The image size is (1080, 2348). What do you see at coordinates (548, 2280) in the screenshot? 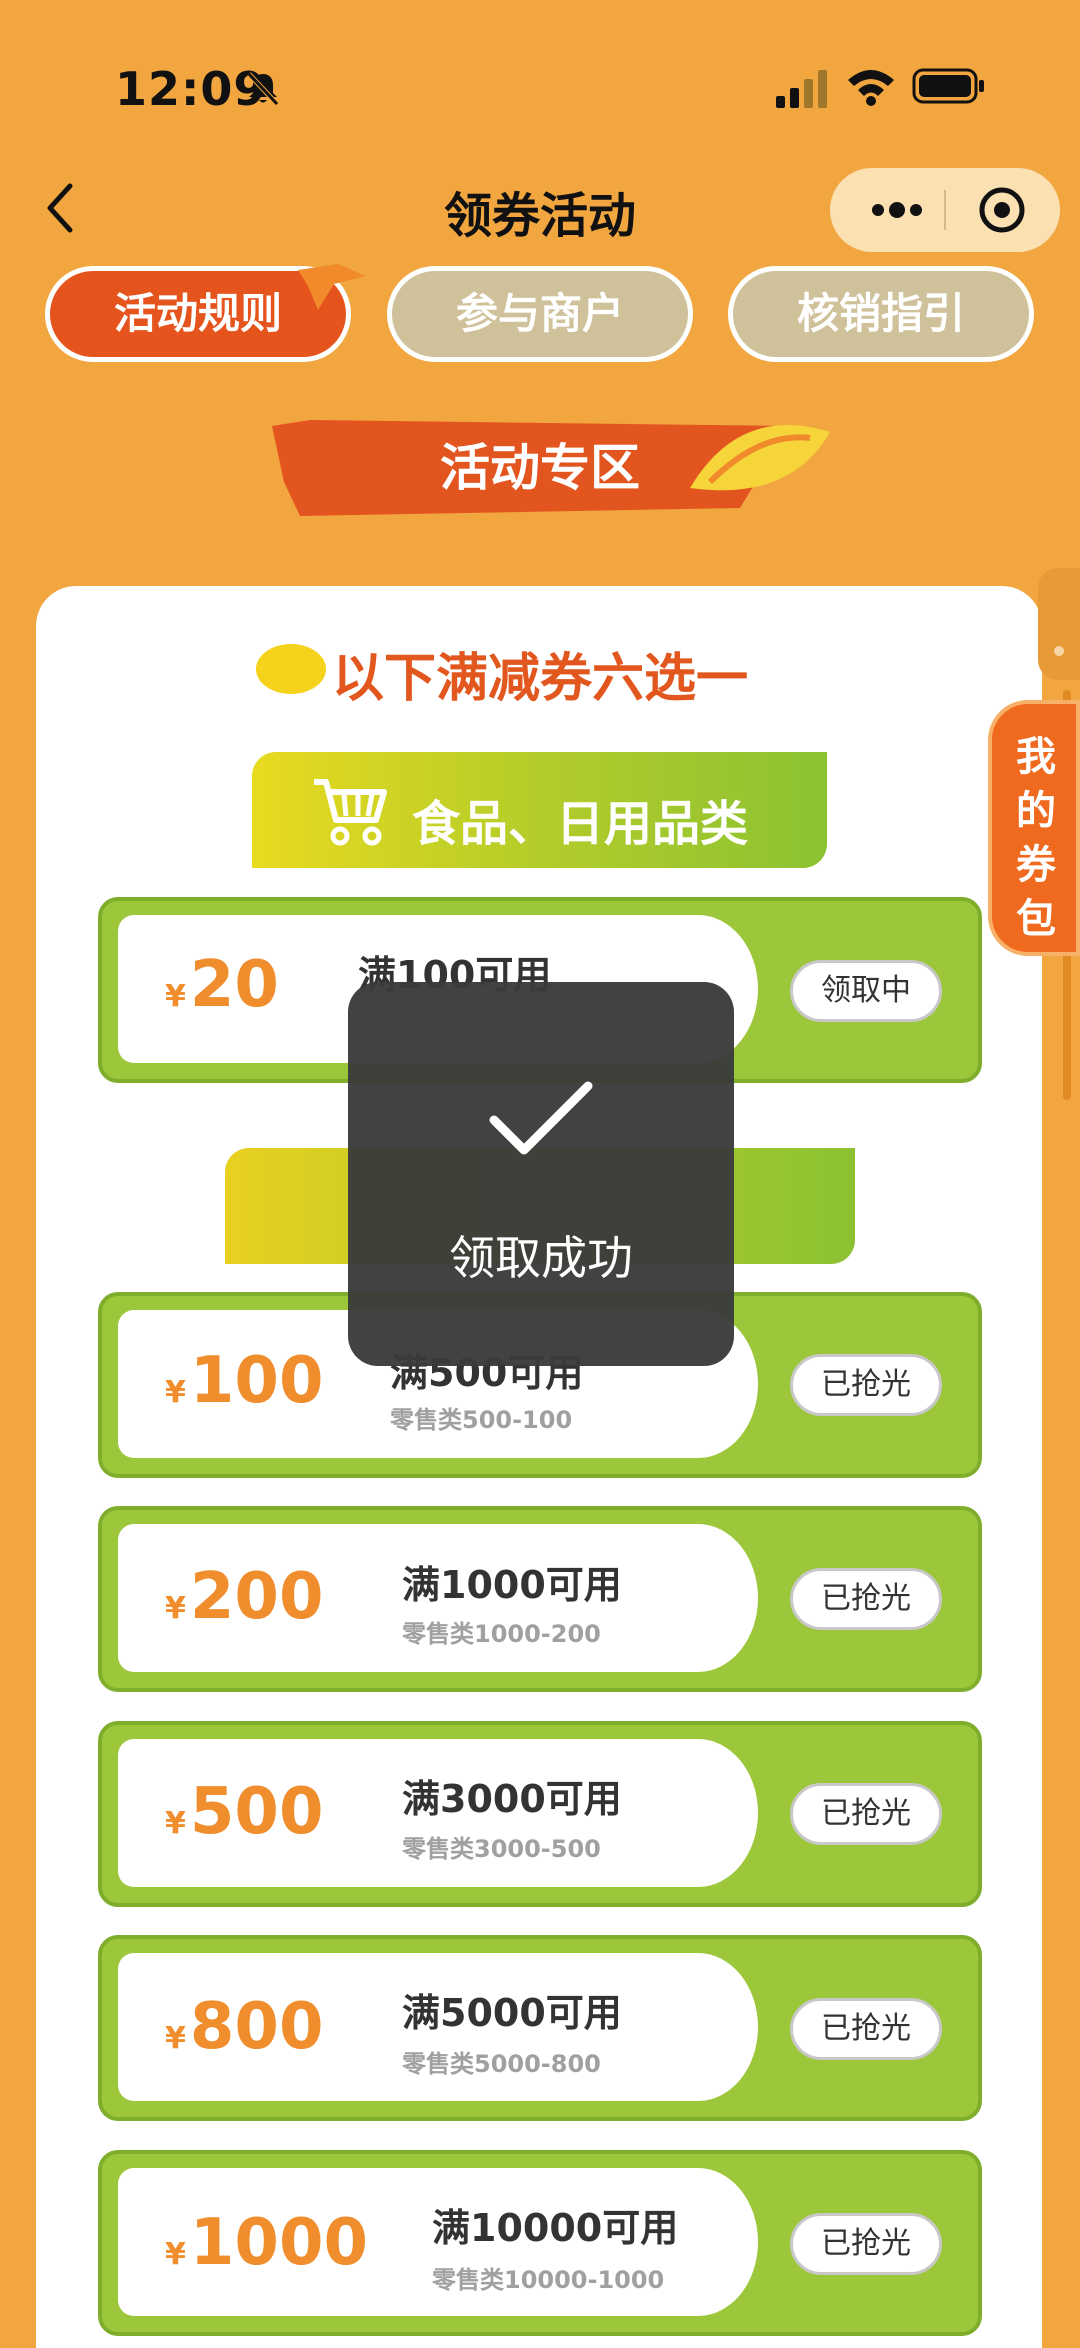
I see `coupon-detail: 零售类10000-1000` at bounding box center [548, 2280].